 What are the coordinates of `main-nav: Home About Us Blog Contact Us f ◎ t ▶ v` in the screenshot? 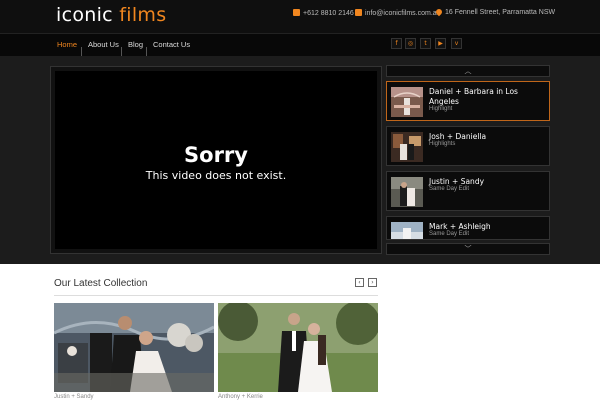 It's located at (300, 44).